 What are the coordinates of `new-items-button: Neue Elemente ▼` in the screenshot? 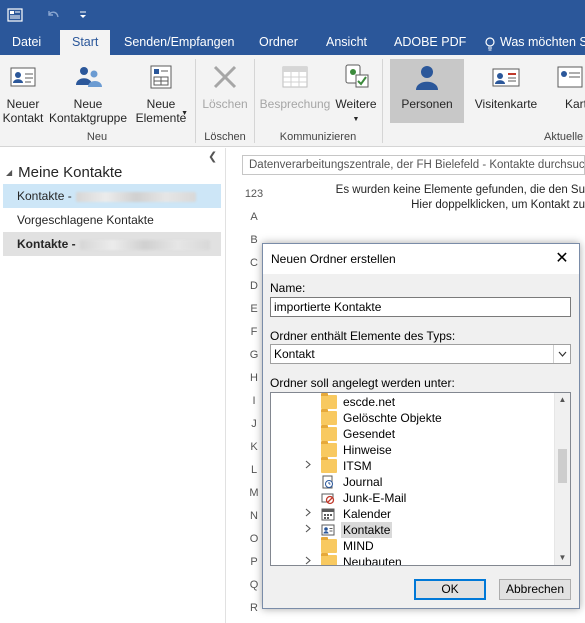 It's located at (161, 94).